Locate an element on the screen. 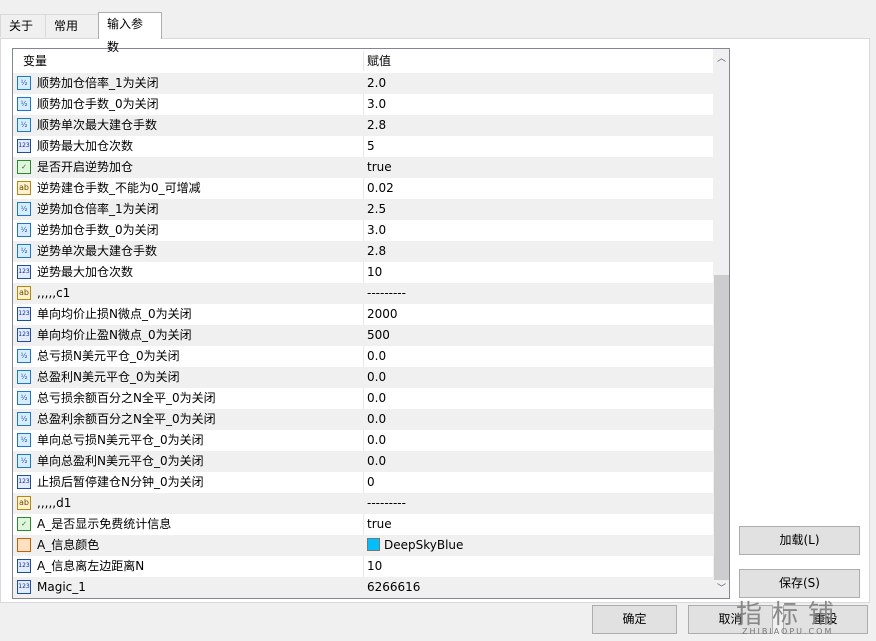 The width and height of the screenshot is (876, 641). parameter-row: ½ 逆势单次最大建仓手数 2.8 is located at coordinates (363, 251).